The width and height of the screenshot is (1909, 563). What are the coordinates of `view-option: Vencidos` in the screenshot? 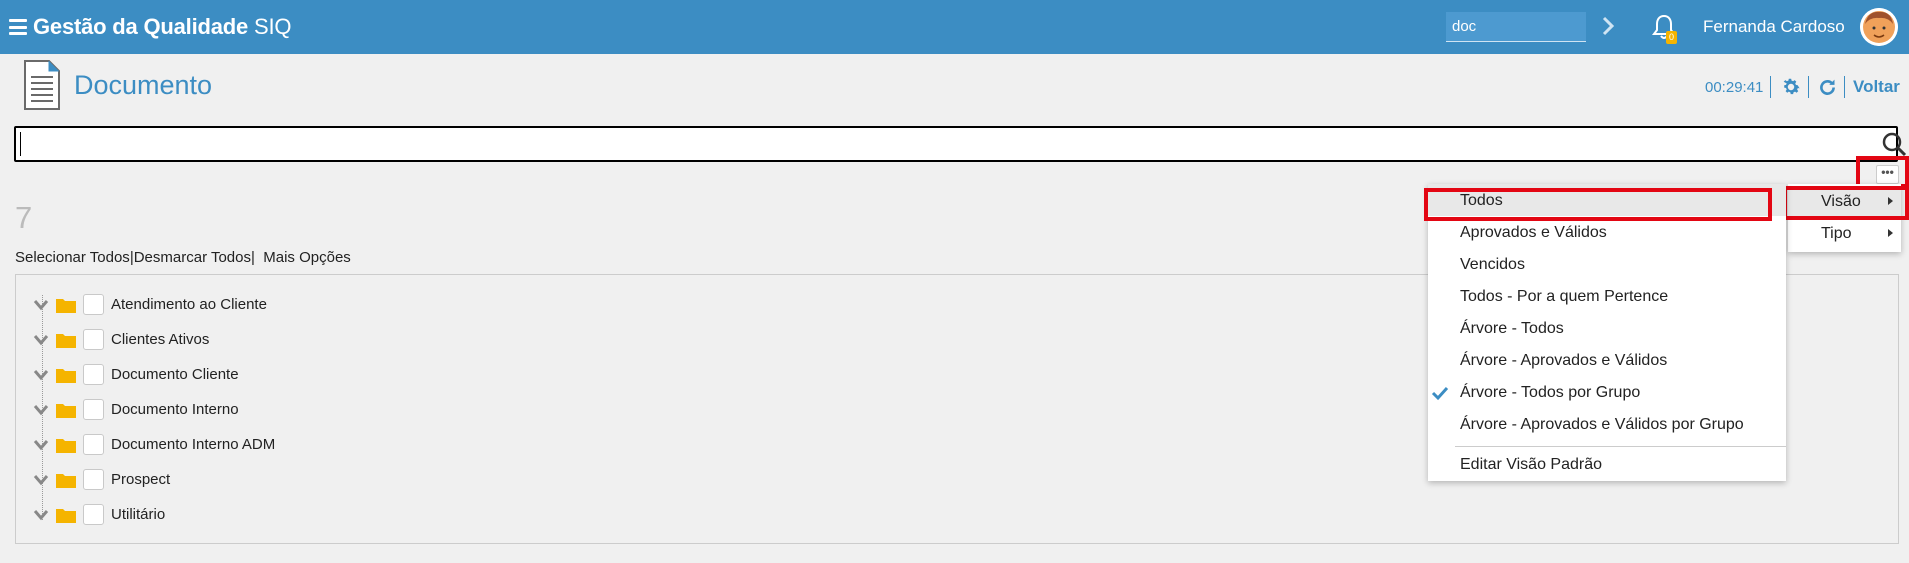 It's located at (1607, 264).